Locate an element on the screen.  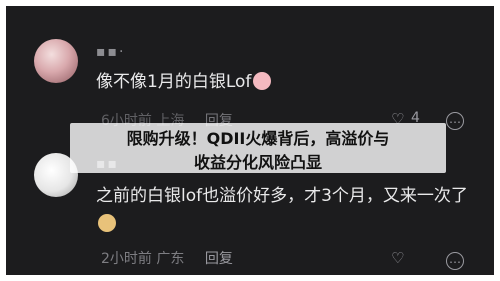
heart-icon: ♡ is located at coordinates (397, 258).